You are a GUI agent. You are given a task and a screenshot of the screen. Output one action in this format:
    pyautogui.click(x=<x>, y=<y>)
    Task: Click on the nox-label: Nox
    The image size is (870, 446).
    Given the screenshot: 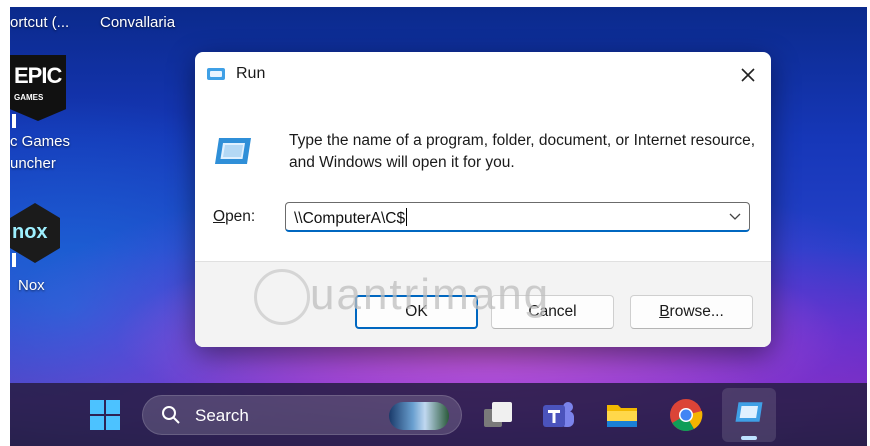 What is the action you would take?
    pyautogui.click(x=31, y=285)
    